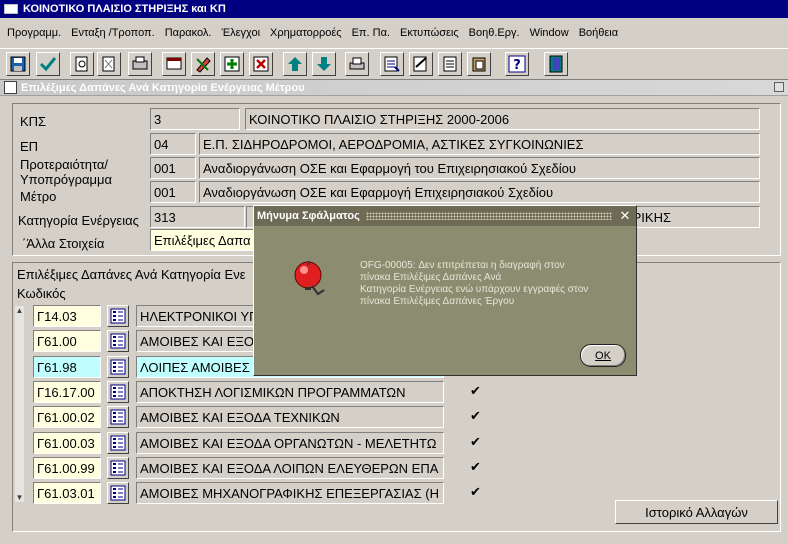 This screenshot has height=544, width=788. What do you see at coordinates (625, 216) in the screenshot?
I see `close-icon: ✕` at bounding box center [625, 216].